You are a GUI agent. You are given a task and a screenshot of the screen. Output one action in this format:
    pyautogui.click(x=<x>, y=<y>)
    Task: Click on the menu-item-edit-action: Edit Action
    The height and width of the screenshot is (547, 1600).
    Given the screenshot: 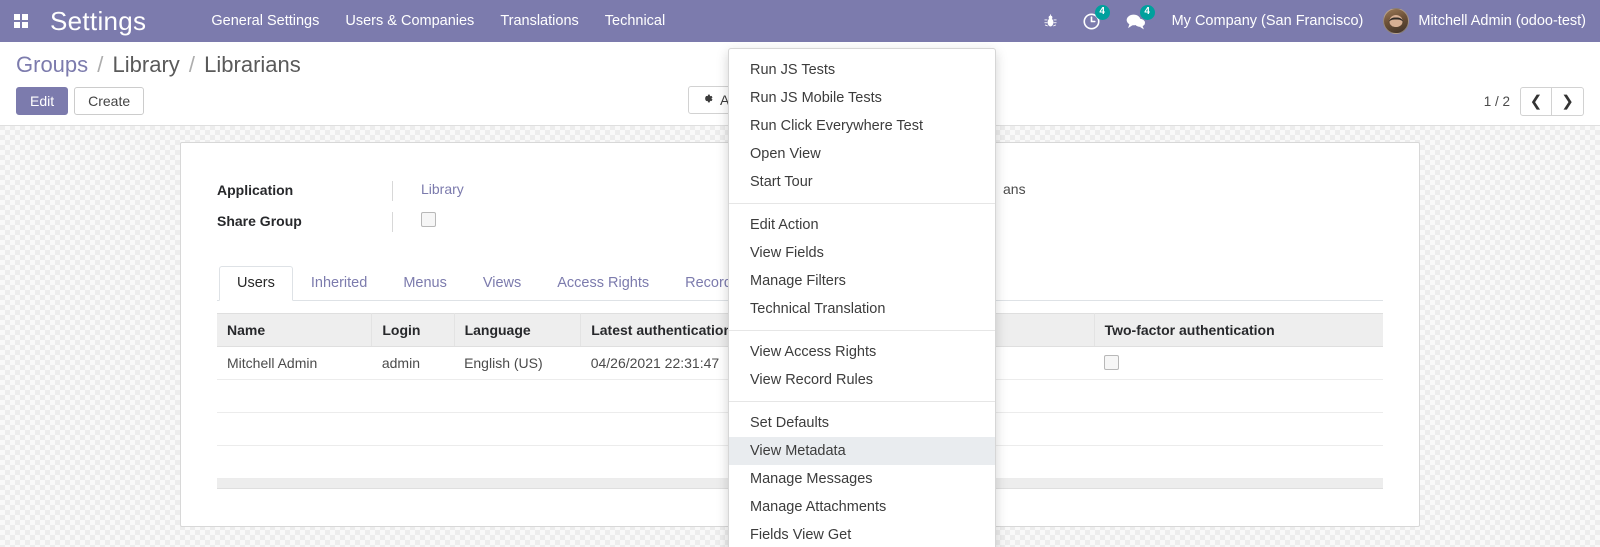 What is the action you would take?
    pyautogui.click(x=862, y=225)
    